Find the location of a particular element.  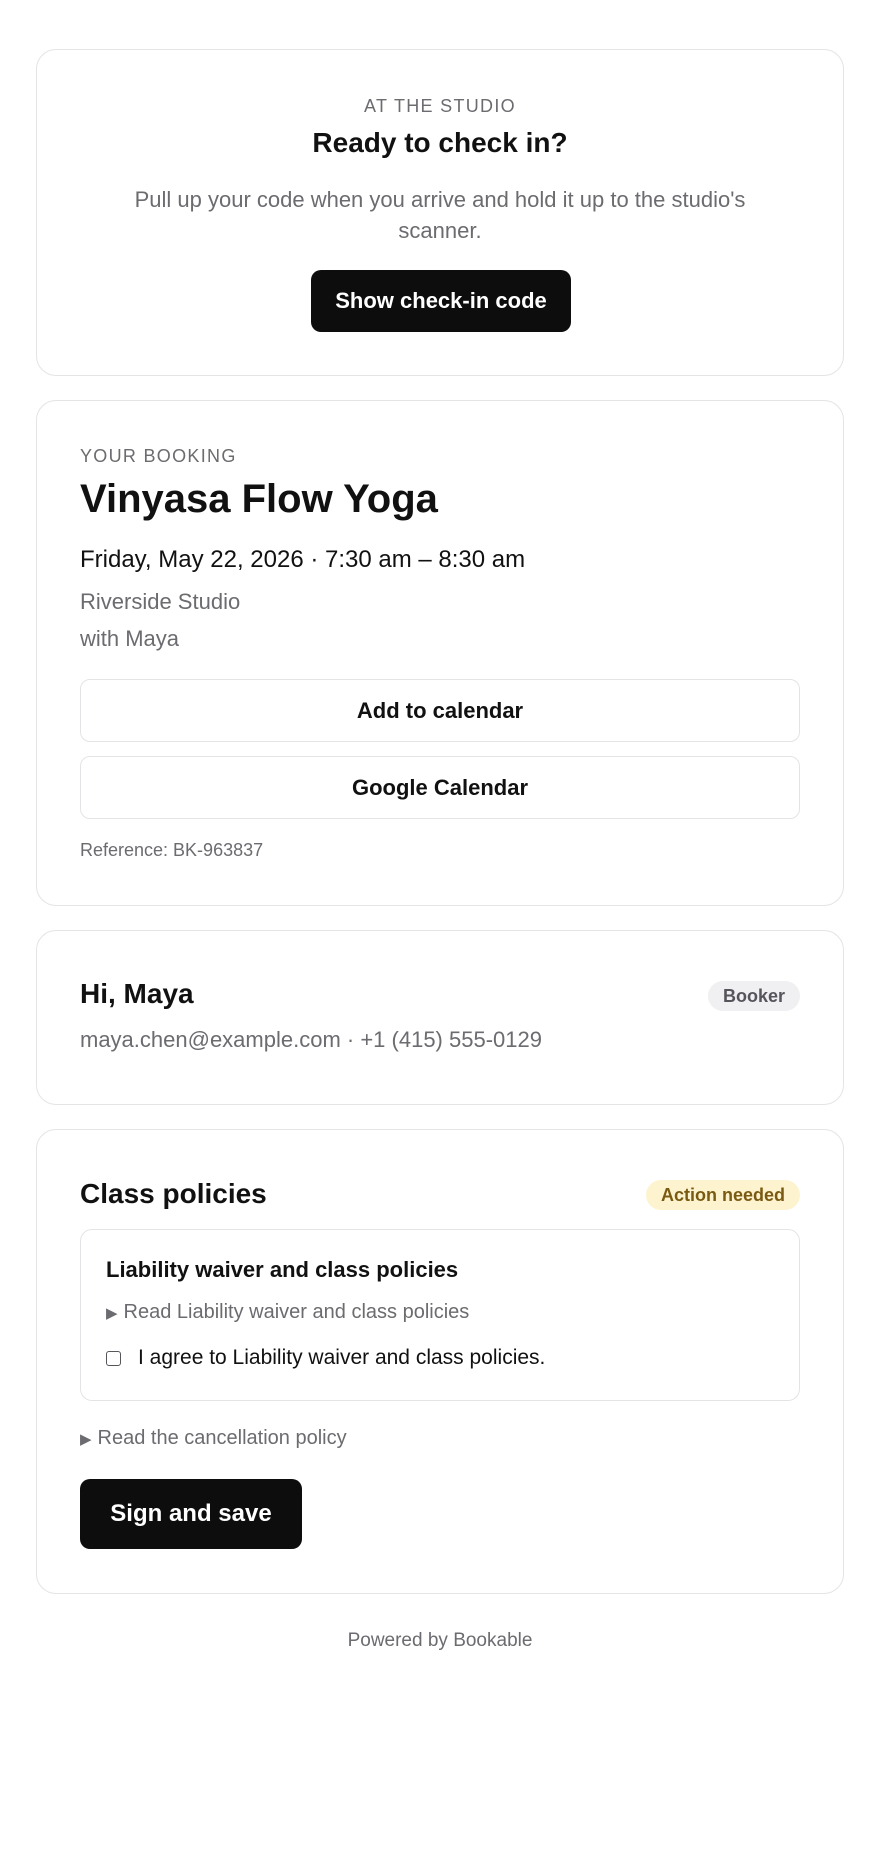

agree-checkbox is located at coordinates (113, 1358).